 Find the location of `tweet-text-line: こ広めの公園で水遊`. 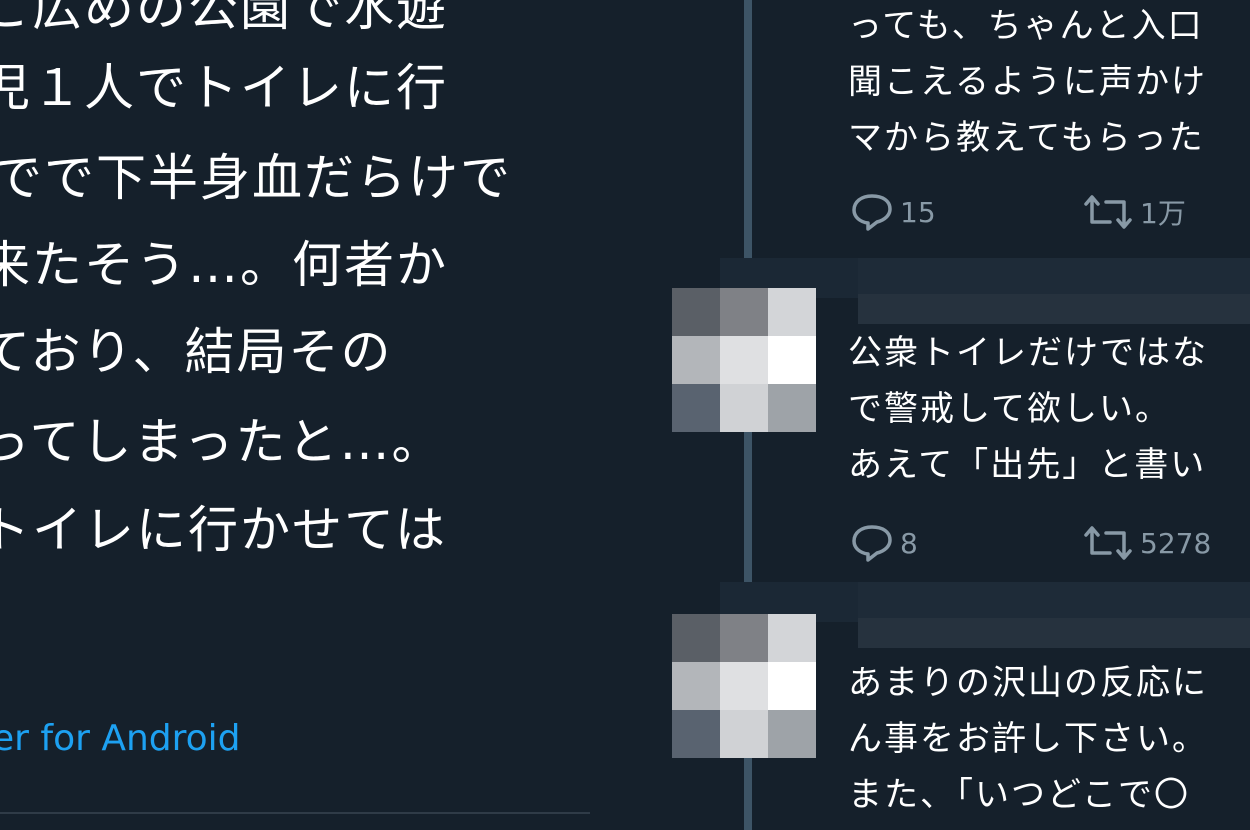

tweet-text-line: こ広めの公園で水遊 is located at coordinates (224, 18).